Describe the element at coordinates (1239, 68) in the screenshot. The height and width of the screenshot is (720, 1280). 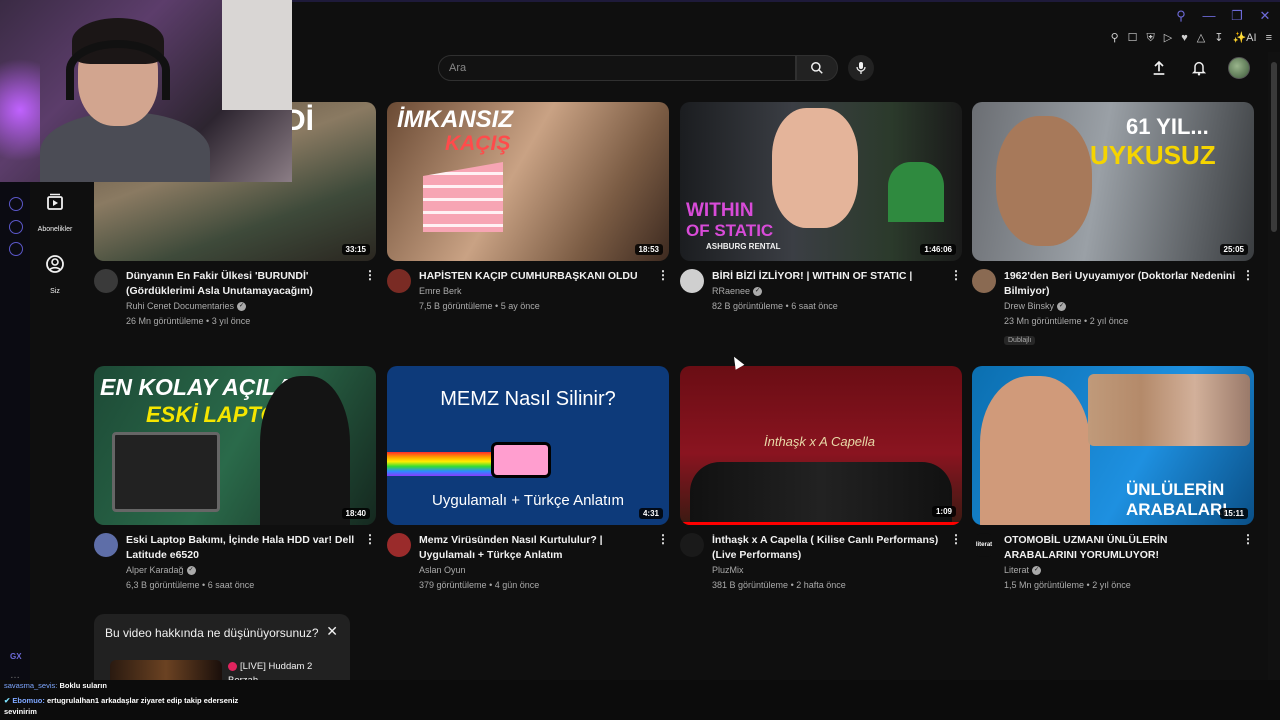
I see `account-avatar` at that location.